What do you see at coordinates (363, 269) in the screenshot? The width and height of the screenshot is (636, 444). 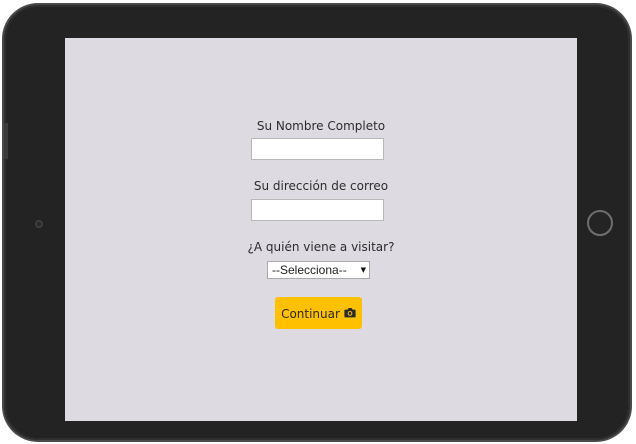 I see `dropdown-arrow-icon: ▼` at bounding box center [363, 269].